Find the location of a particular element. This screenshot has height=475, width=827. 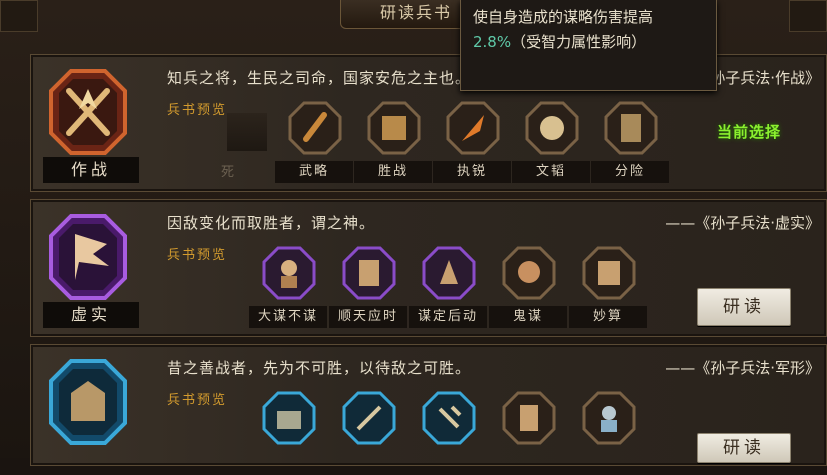

tower-icon is located at coordinates (529, 418).